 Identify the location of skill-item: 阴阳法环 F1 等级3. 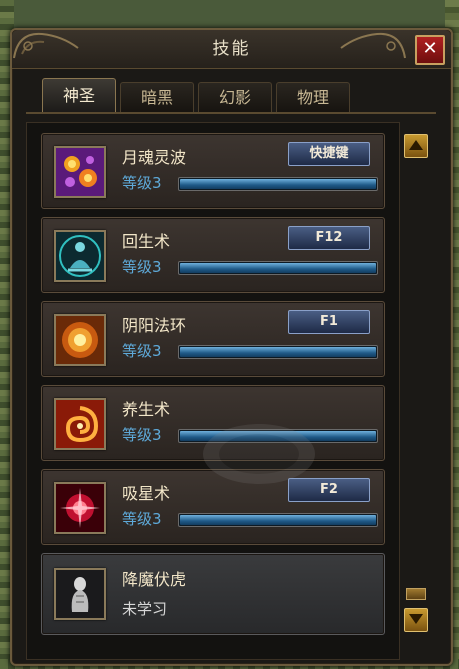
(213, 339).